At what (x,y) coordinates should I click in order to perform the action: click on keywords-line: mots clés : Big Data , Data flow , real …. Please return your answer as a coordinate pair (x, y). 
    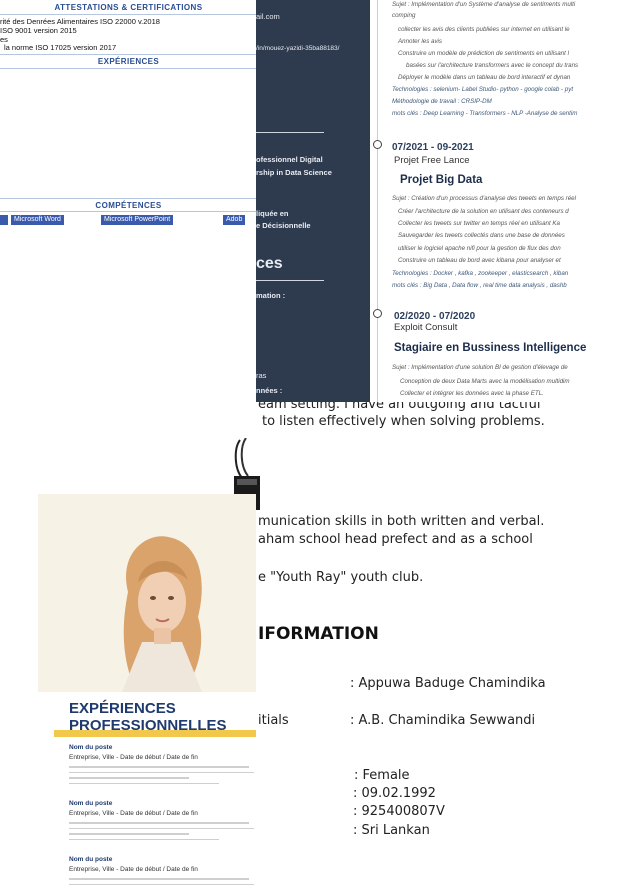
    Looking at the image, I should click on (479, 285).